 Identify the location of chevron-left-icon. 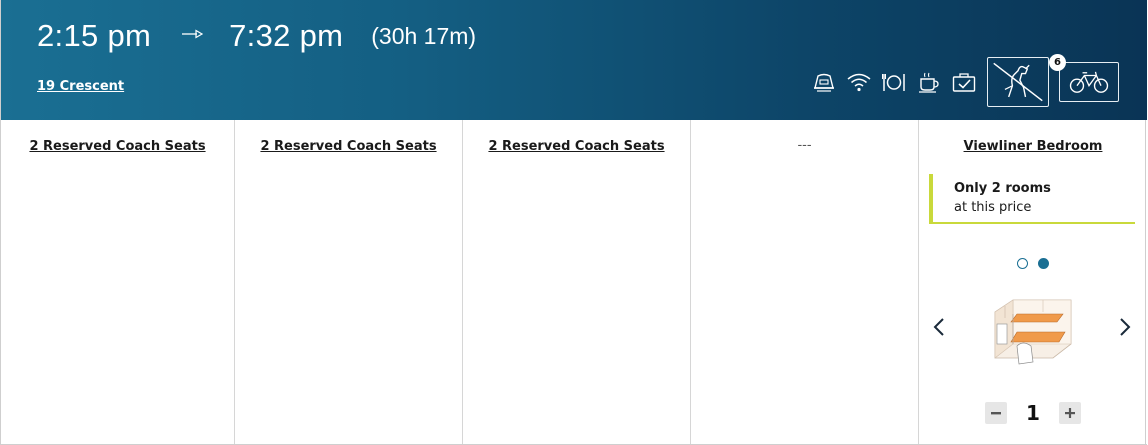
(939, 327).